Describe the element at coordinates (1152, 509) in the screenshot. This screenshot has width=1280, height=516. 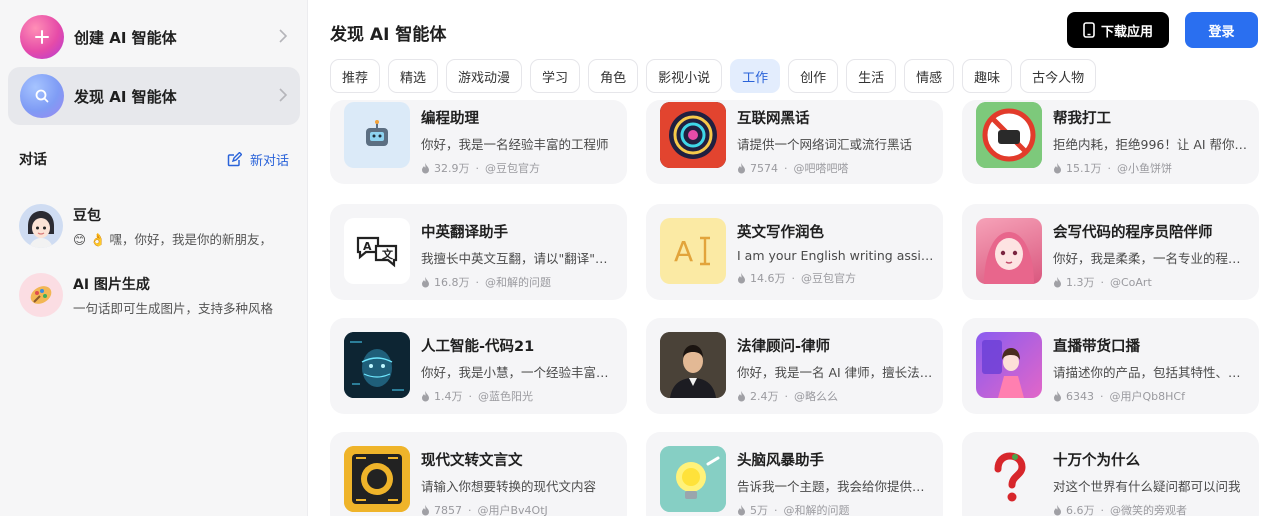
I see `agent-meta: 6.6万 · @微笑的旁观者` at that location.